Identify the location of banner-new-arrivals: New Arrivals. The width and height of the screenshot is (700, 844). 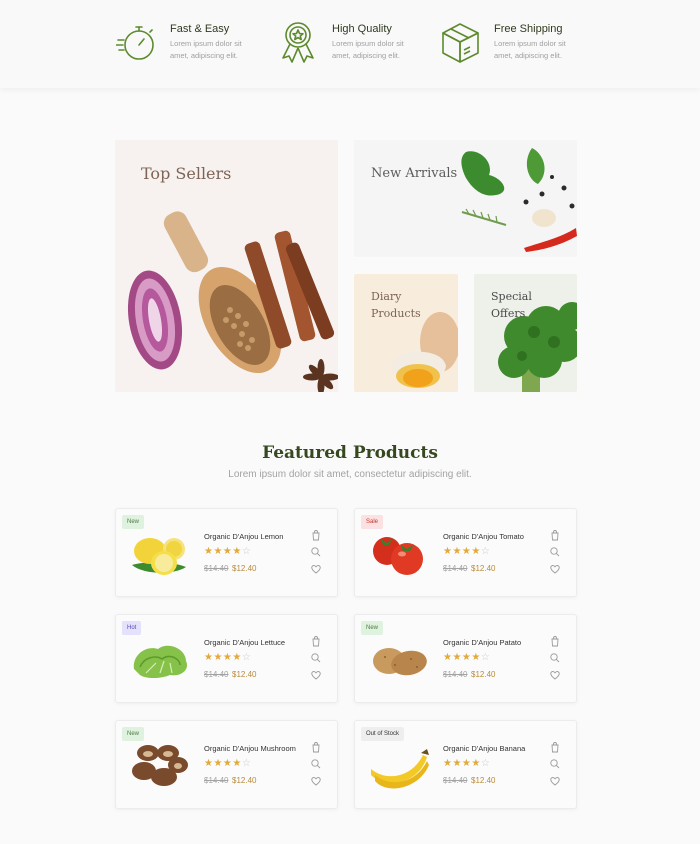
(465, 198).